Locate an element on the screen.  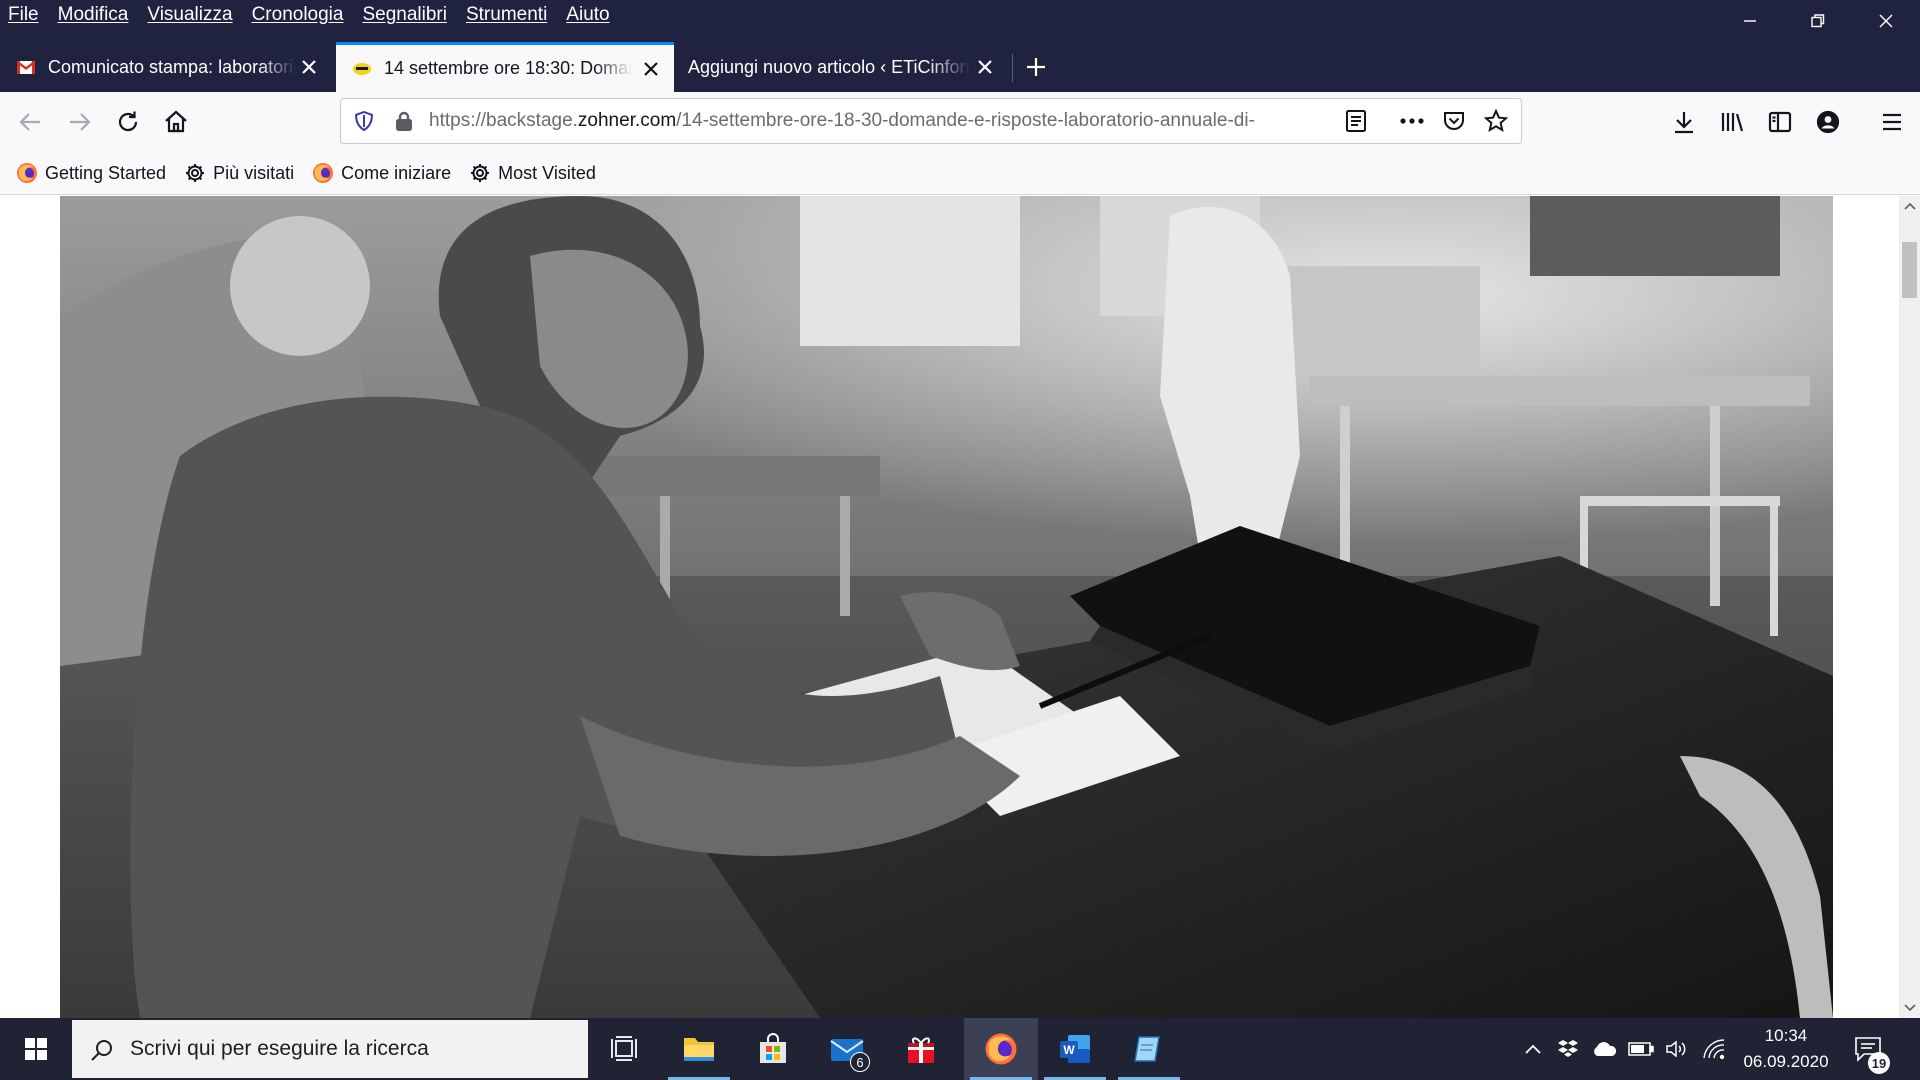
forward-button is located at coordinates (80, 122).